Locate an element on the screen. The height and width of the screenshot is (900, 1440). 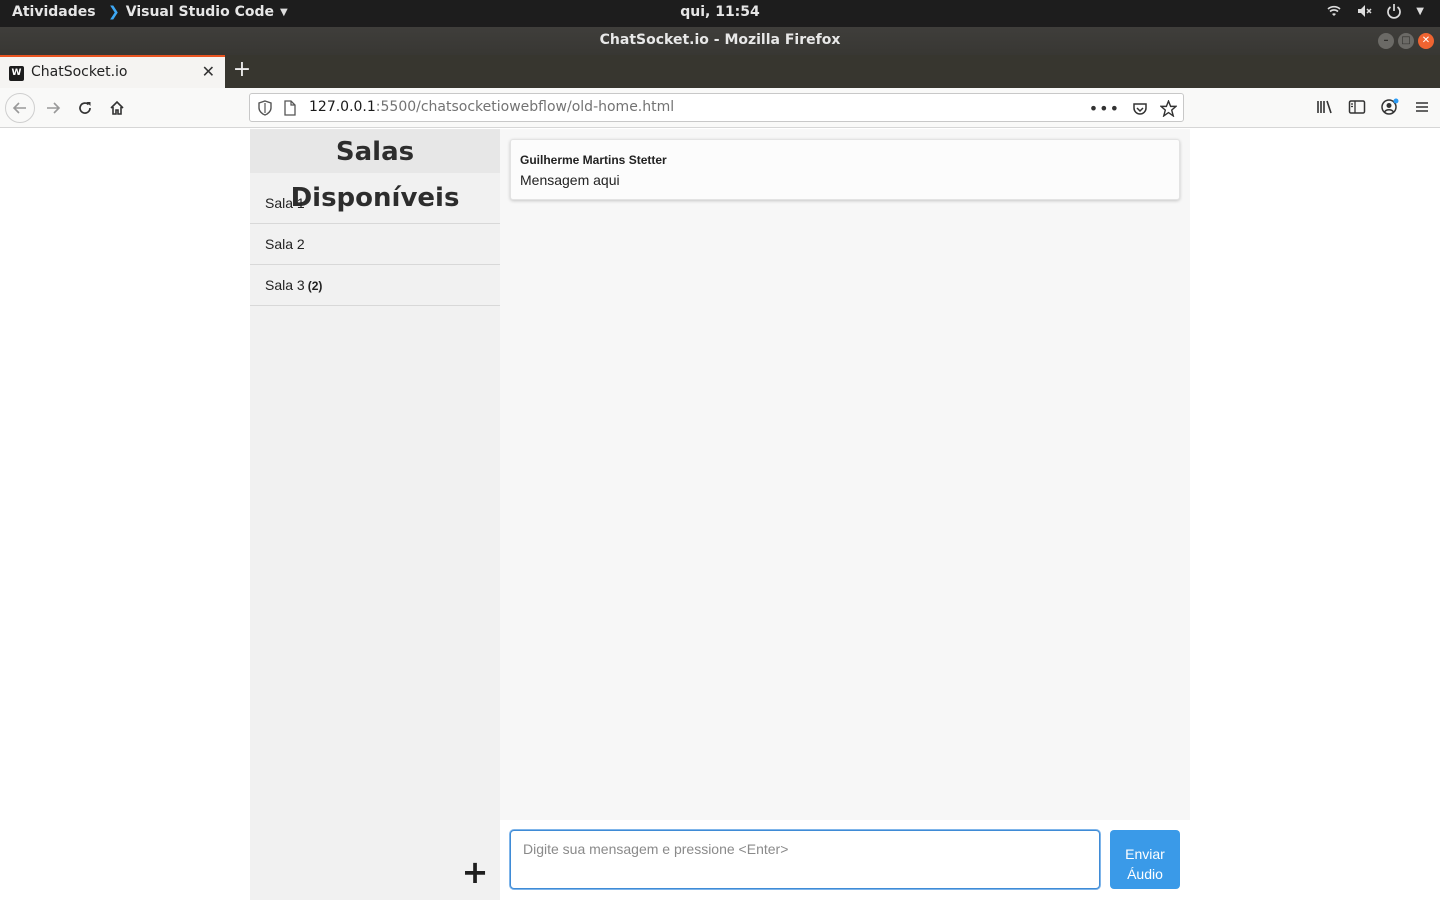
maximize-button: □ is located at coordinates (1406, 41).